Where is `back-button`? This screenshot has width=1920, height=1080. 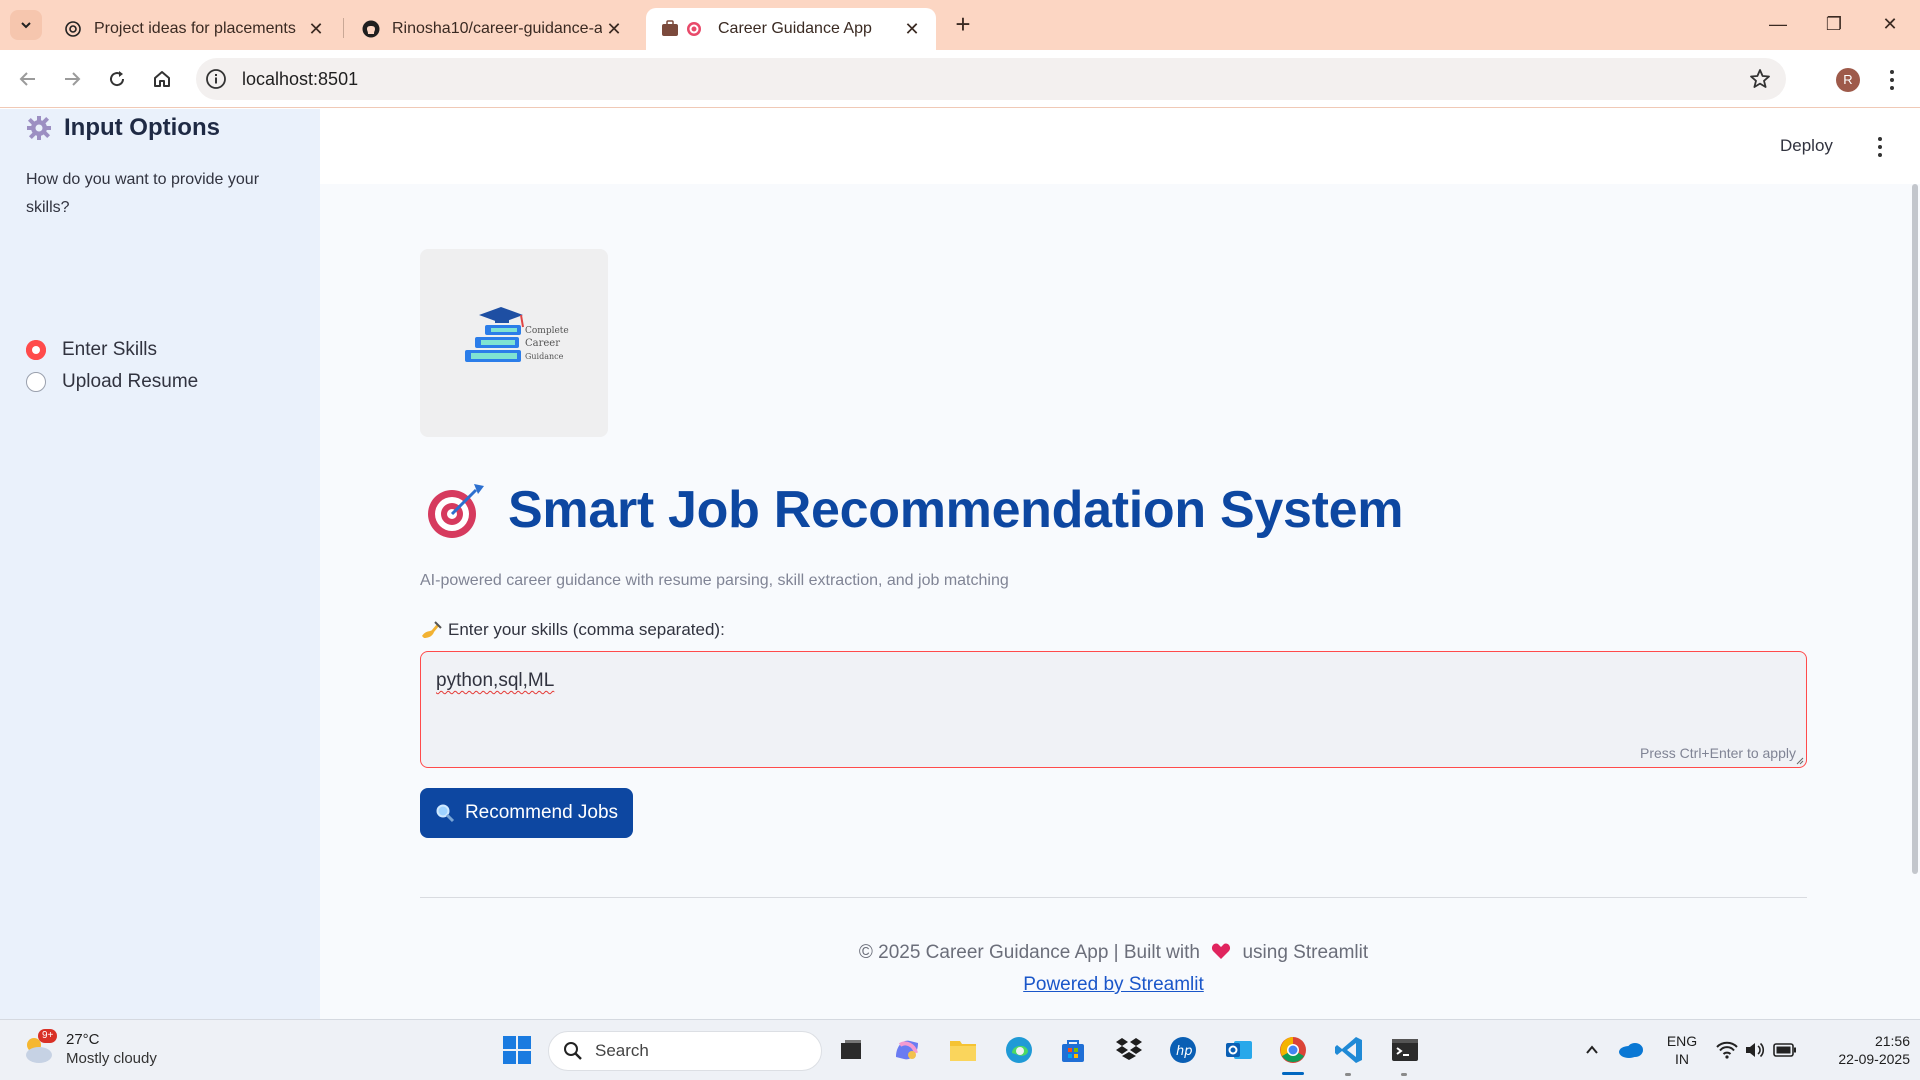 back-button is located at coordinates (28, 79).